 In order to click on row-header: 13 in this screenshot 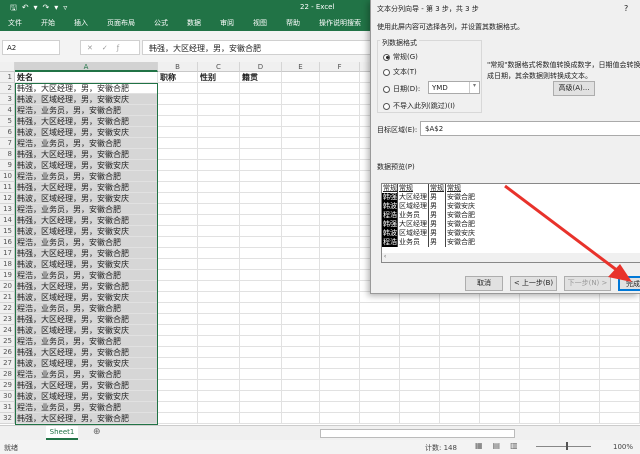, I will do `click(7, 209)`.